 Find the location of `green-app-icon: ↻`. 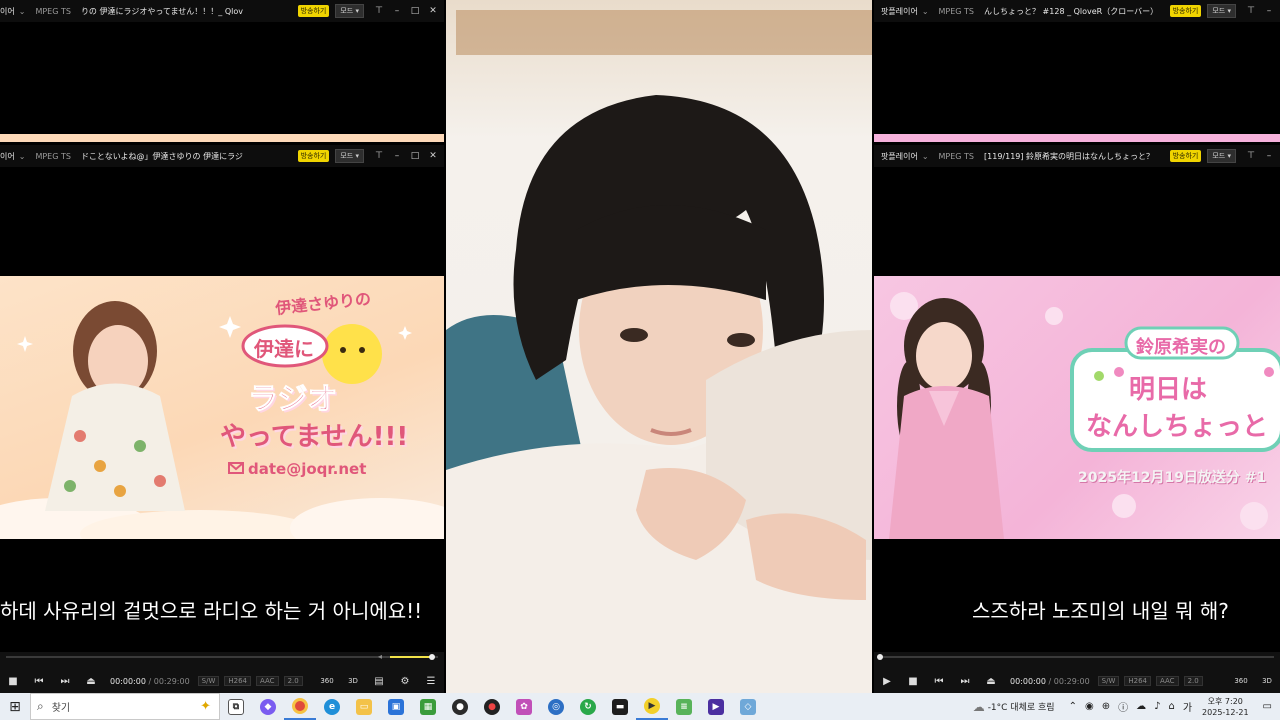

green-app-icon: ↻ is located at coordinates (588, 706).